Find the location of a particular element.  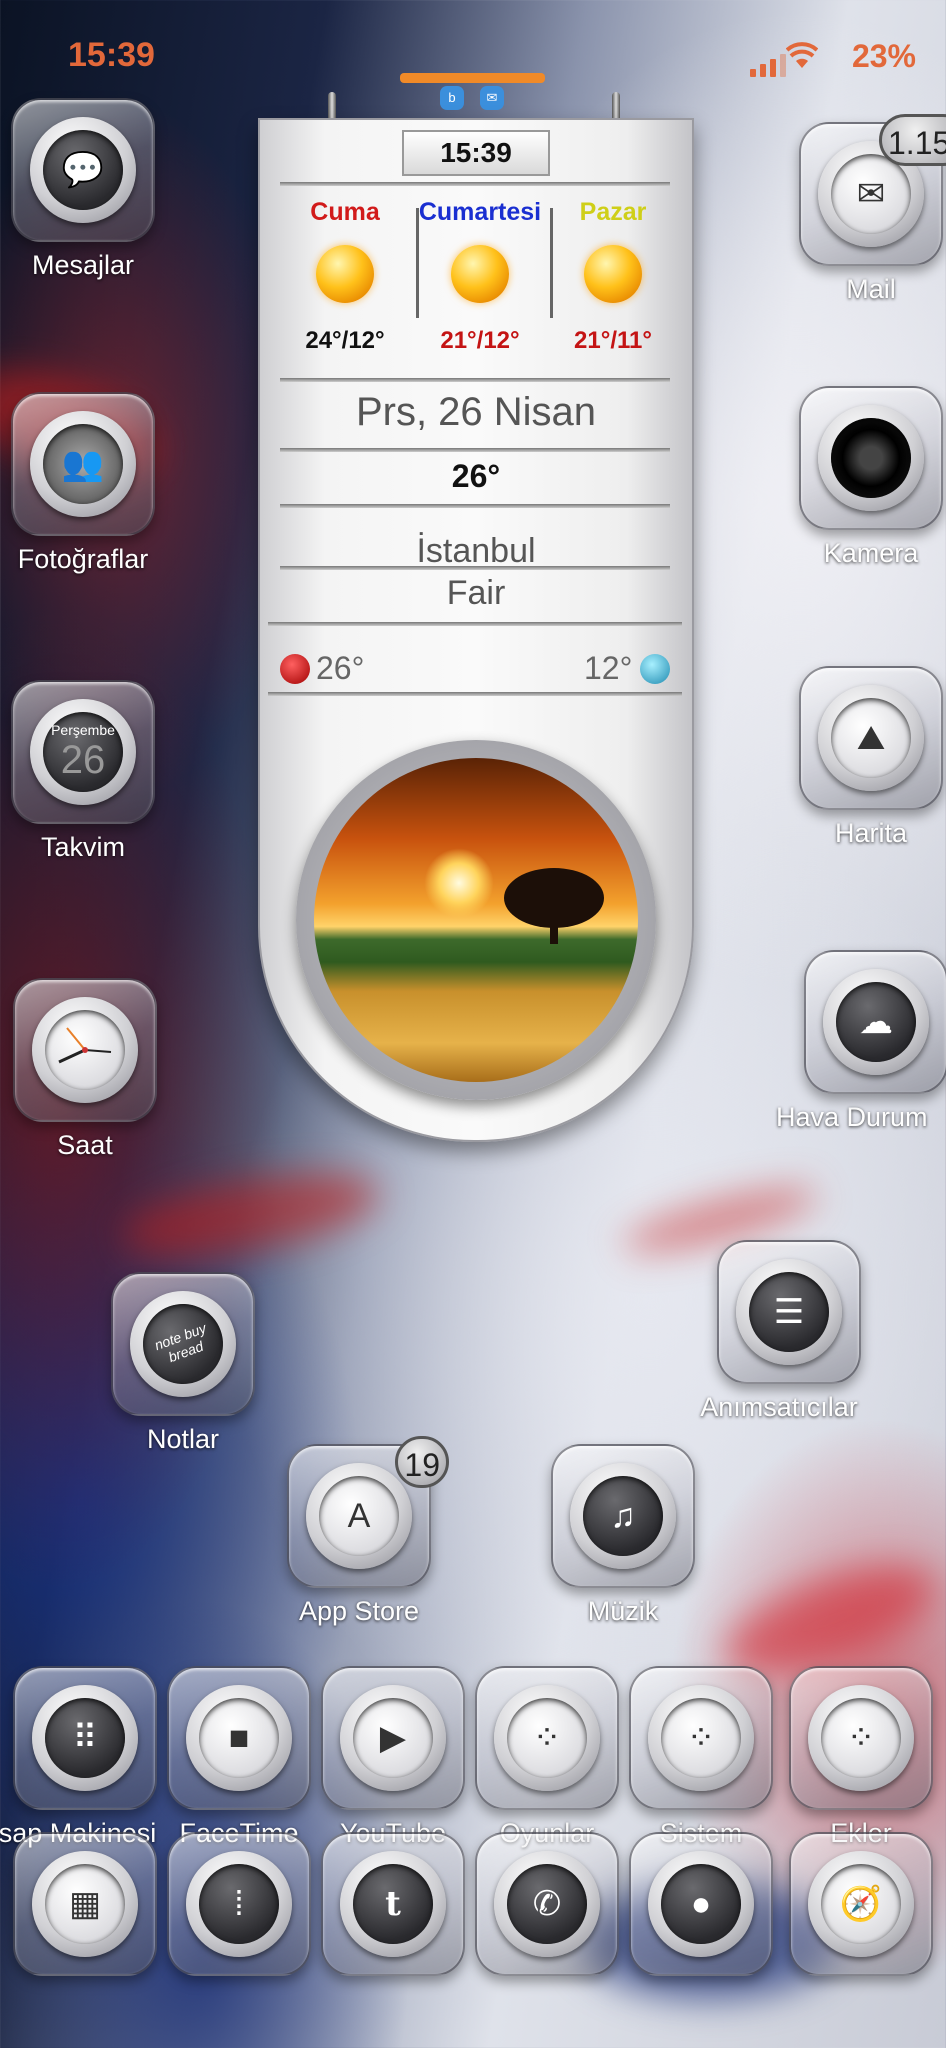

forecast-day: Cuma 24°/12° is located at coordinates (345, 276).